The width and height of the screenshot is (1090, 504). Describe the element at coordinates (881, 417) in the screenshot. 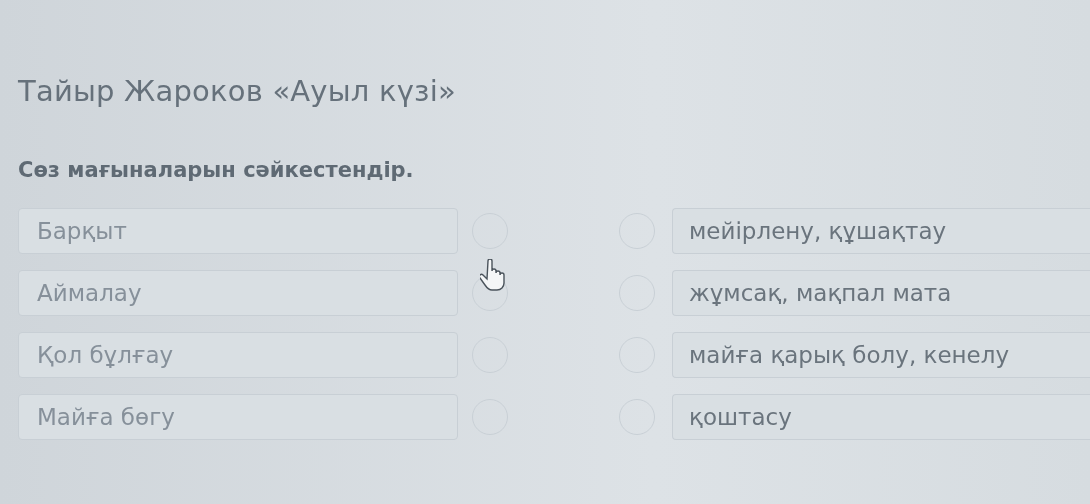

I see `definition-item: қоштасу` at that location.